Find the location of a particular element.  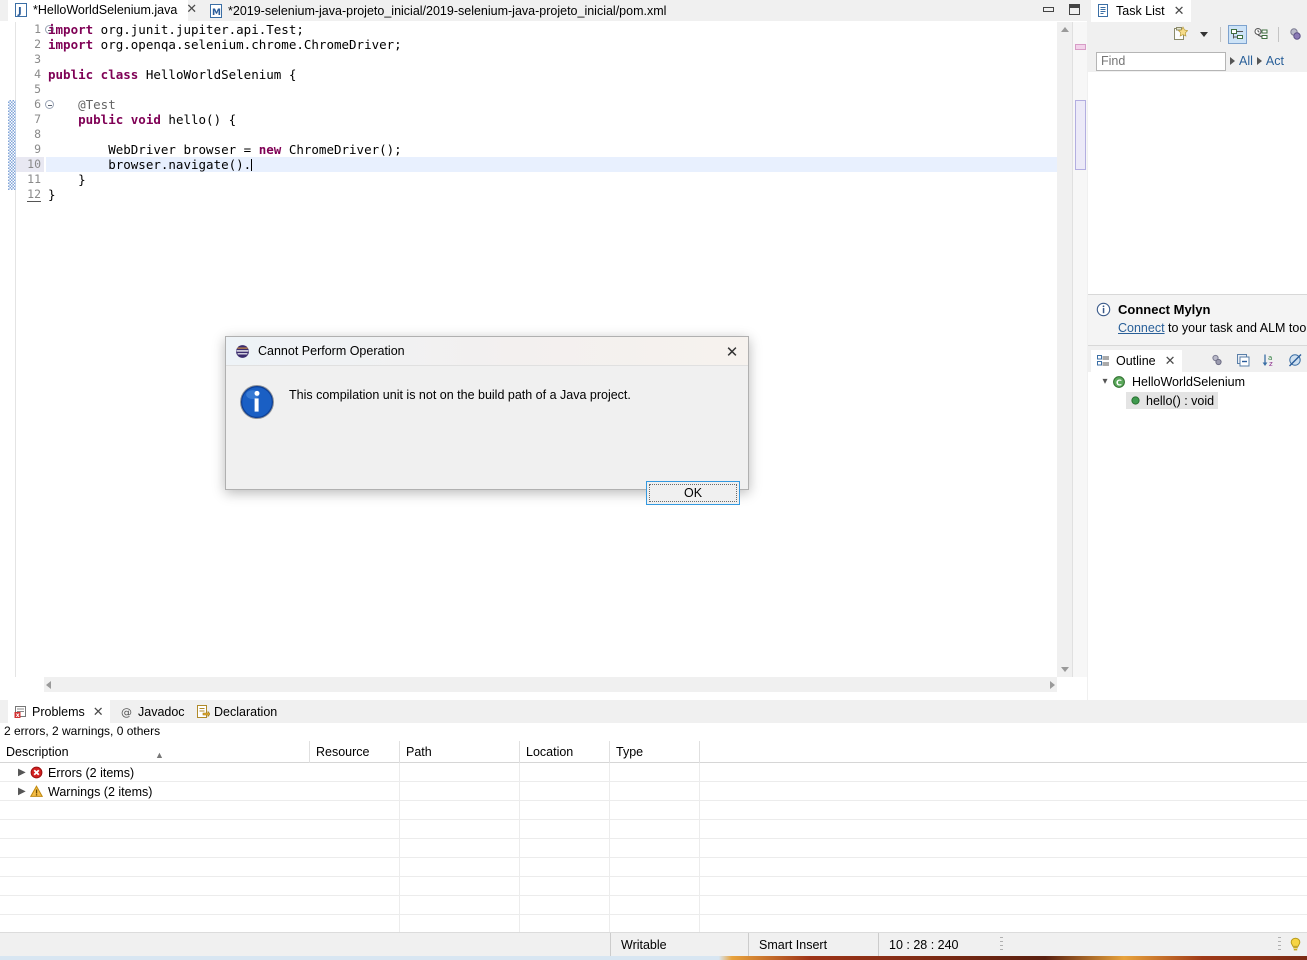

maven-file-icon: M is located at coordinates (216, 10).